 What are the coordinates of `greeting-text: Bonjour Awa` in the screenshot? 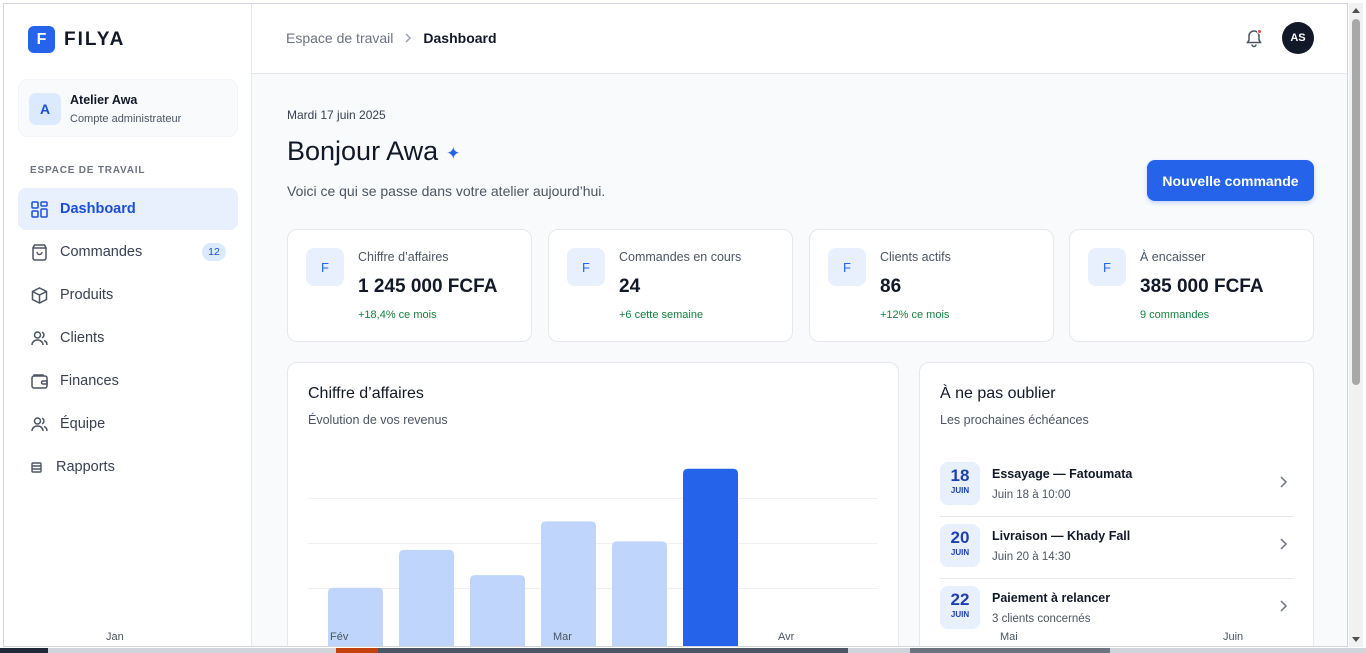 It's located at (363, 151).